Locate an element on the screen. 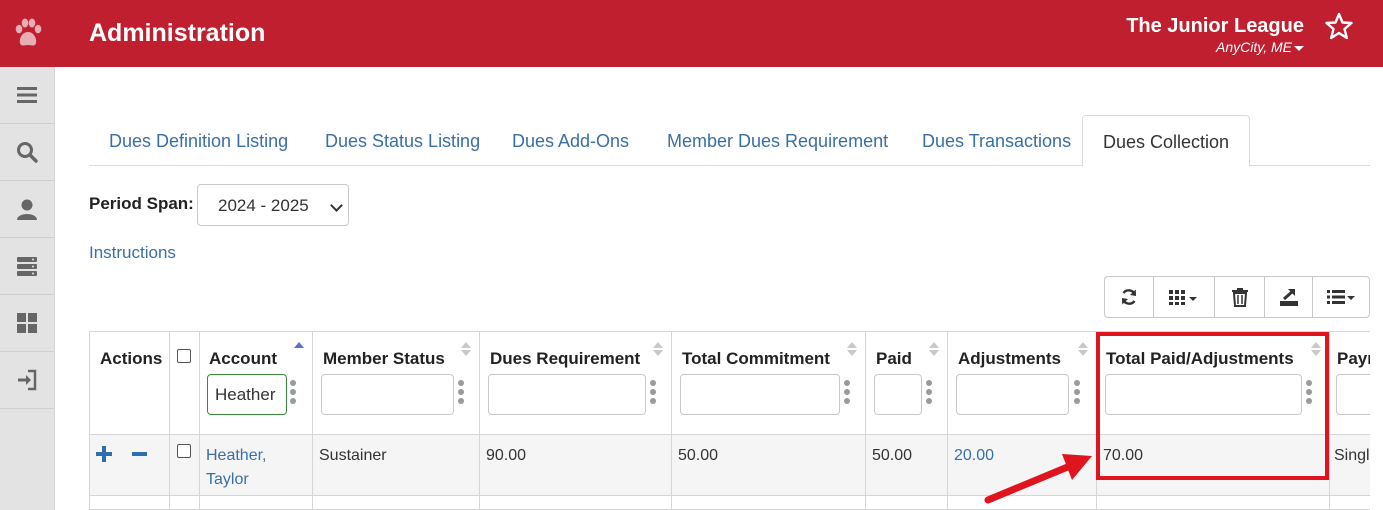 Image resolution: width=1383 pixels, height=510 pixels. tab-dues-add-ons: Dues Add-Ons is located at coordinates (570, 140).